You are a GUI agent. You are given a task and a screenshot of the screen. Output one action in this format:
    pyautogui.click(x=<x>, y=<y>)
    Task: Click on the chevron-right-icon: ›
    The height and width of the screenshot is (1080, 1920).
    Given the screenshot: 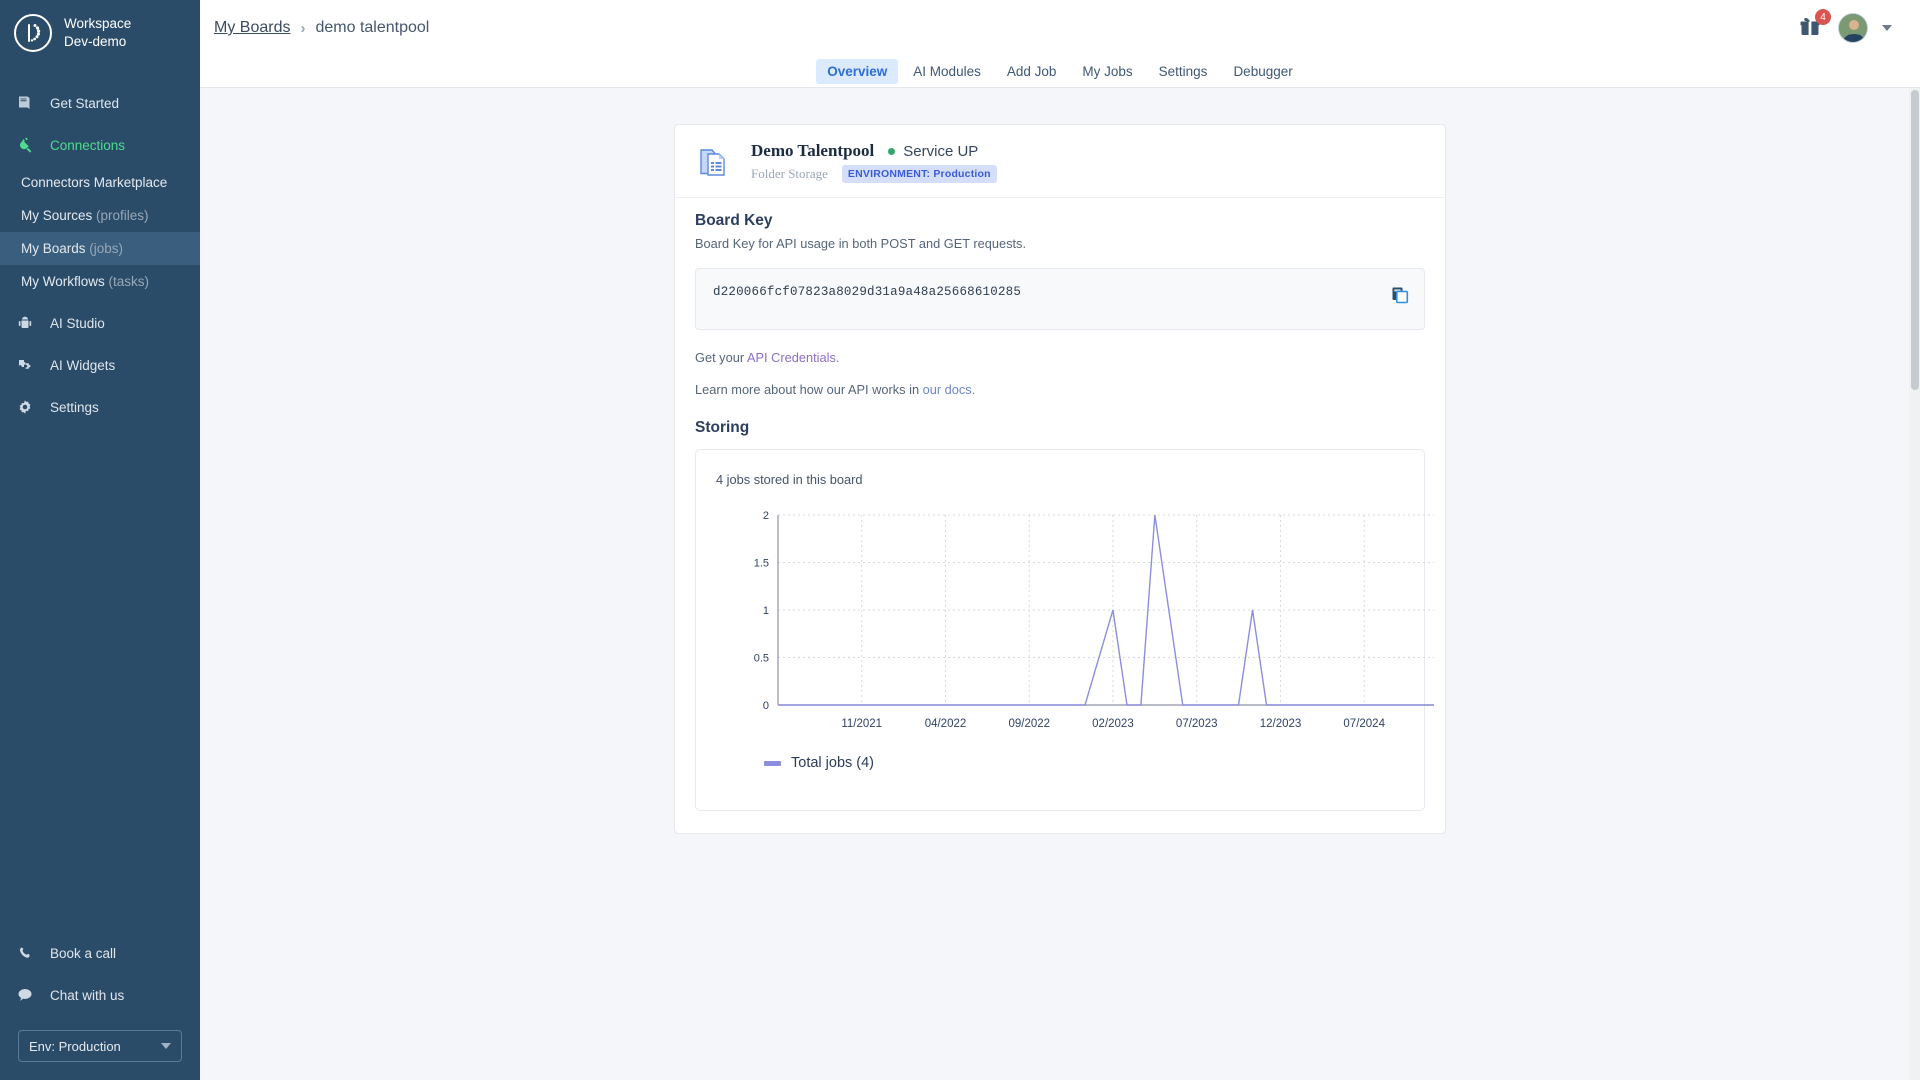 What is the action you would take?
    pyautogui.click(x=303, y=28)
    